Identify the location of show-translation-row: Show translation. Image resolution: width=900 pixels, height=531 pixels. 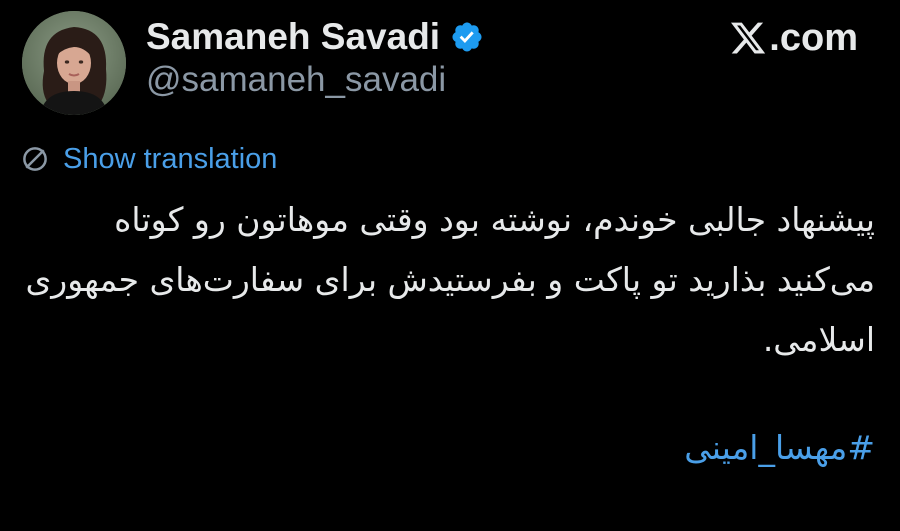
(148, 159).